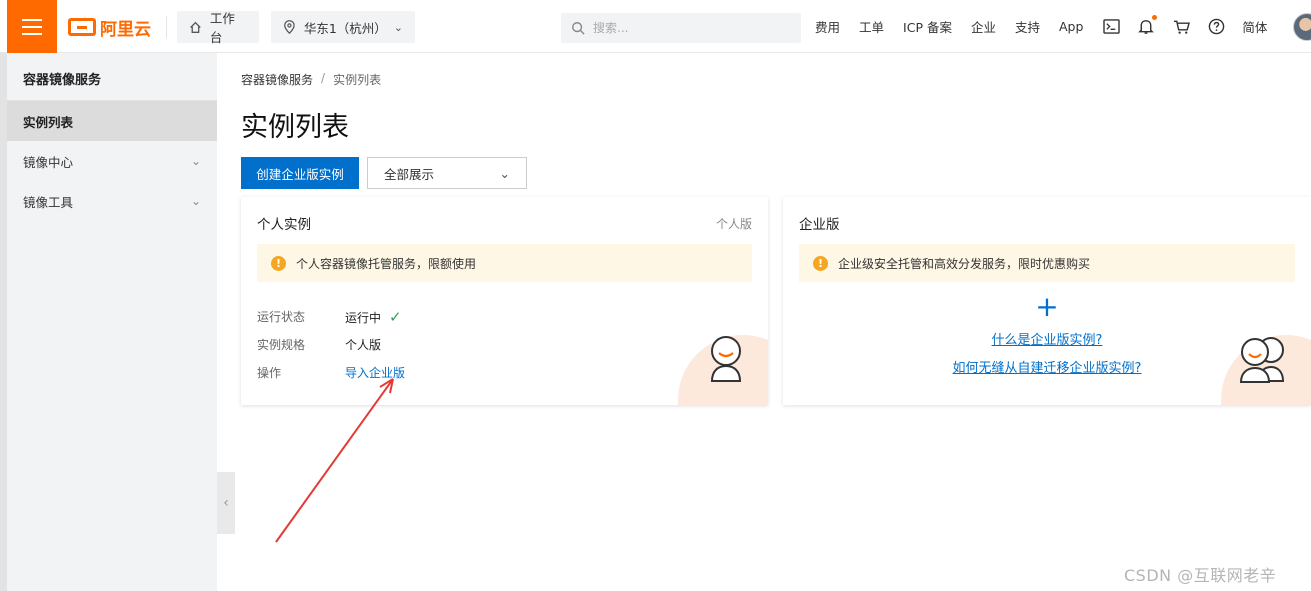  Describe the element at coordinates (1216, 27) in the screenshot. I see `help-icon` at that location.